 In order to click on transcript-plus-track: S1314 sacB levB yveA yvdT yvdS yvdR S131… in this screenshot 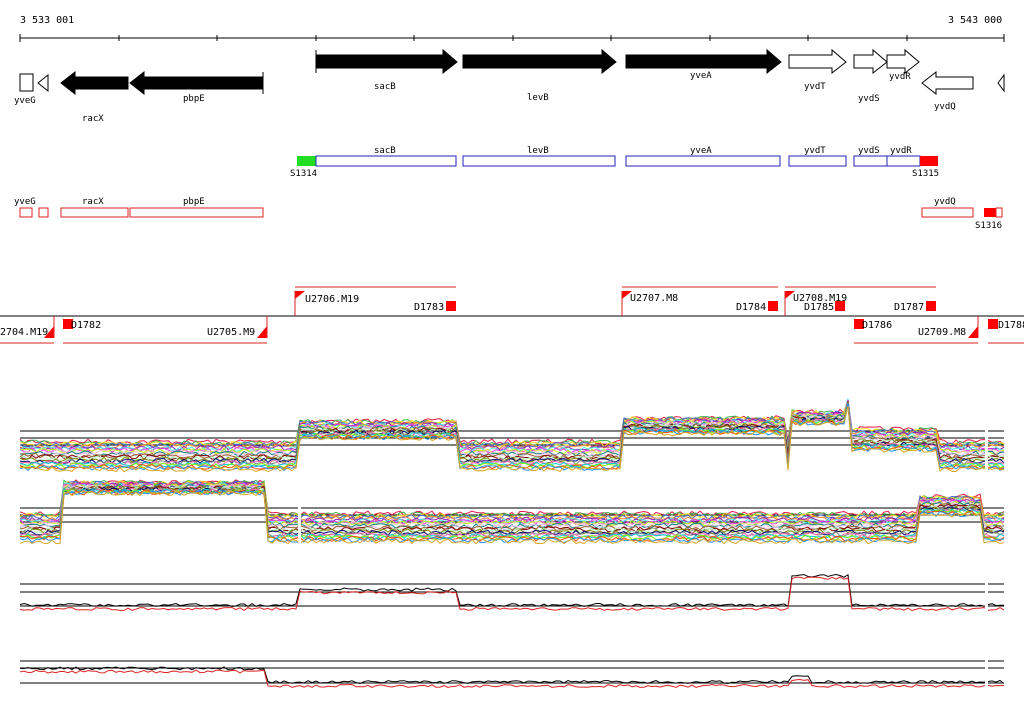, I will do `click(614, 162)`.